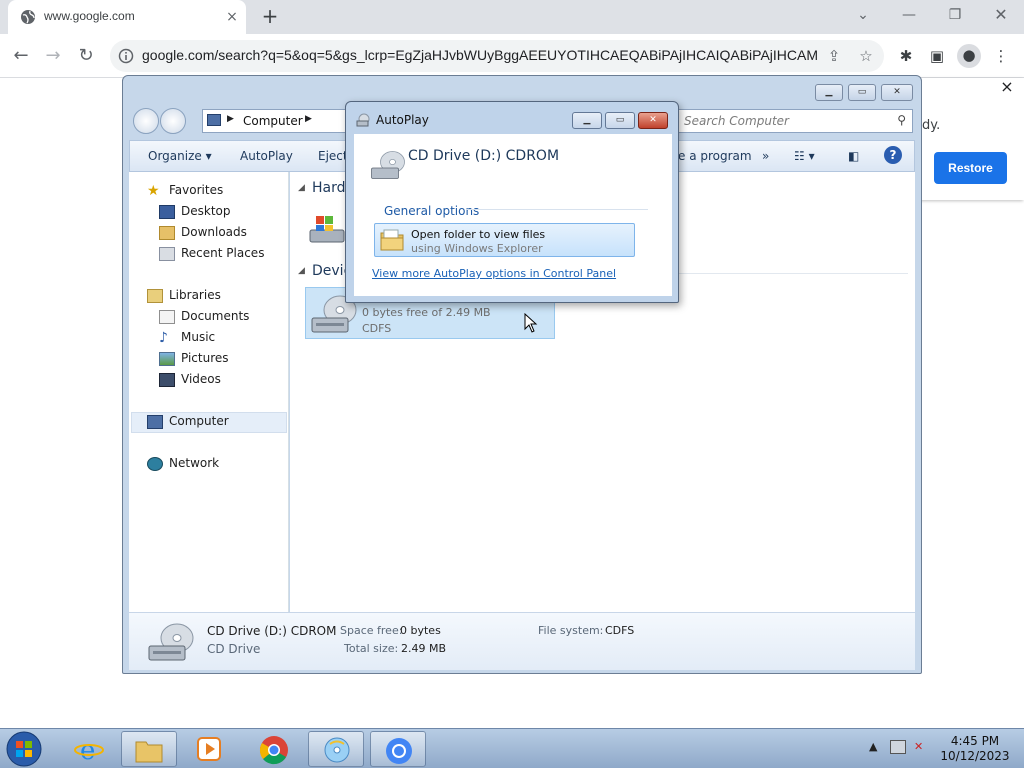  I want to click on notification-text: dy., so click(931, 125).